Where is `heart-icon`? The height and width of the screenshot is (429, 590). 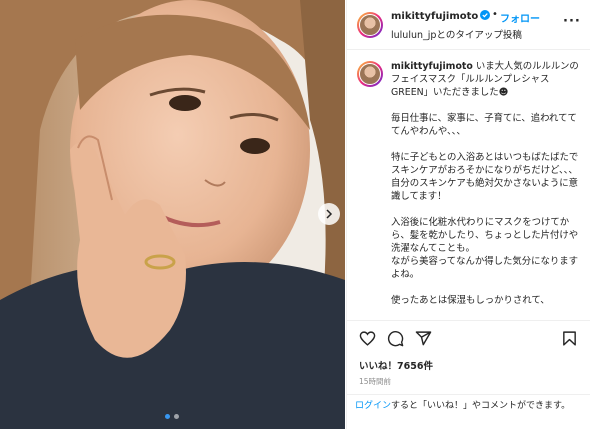 heart-icon is located at coordinates (367, 338).